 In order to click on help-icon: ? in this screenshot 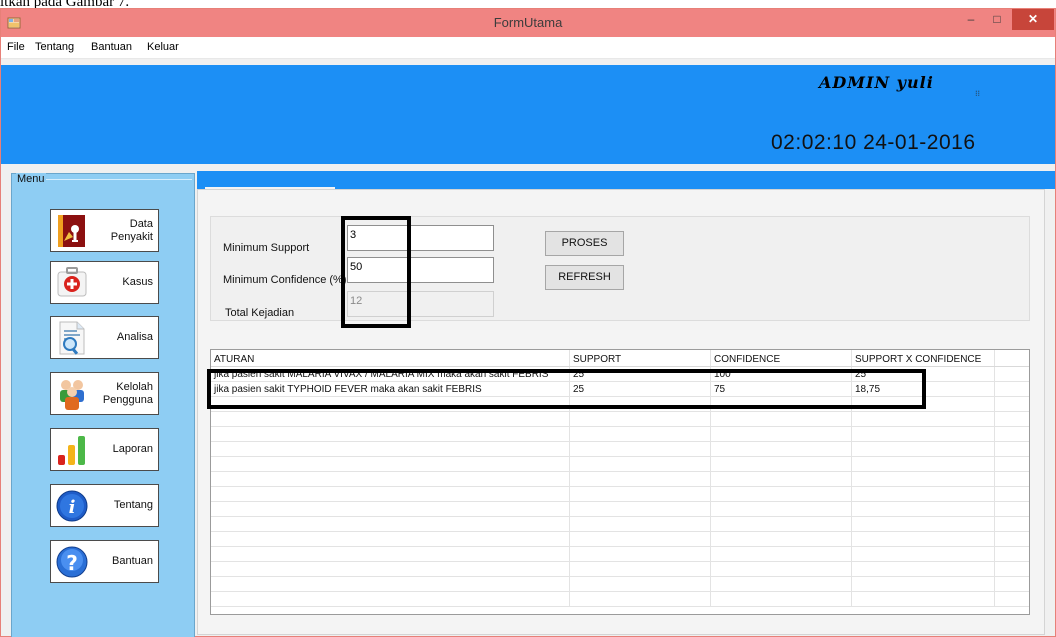, I will do `click(72, 562)`.